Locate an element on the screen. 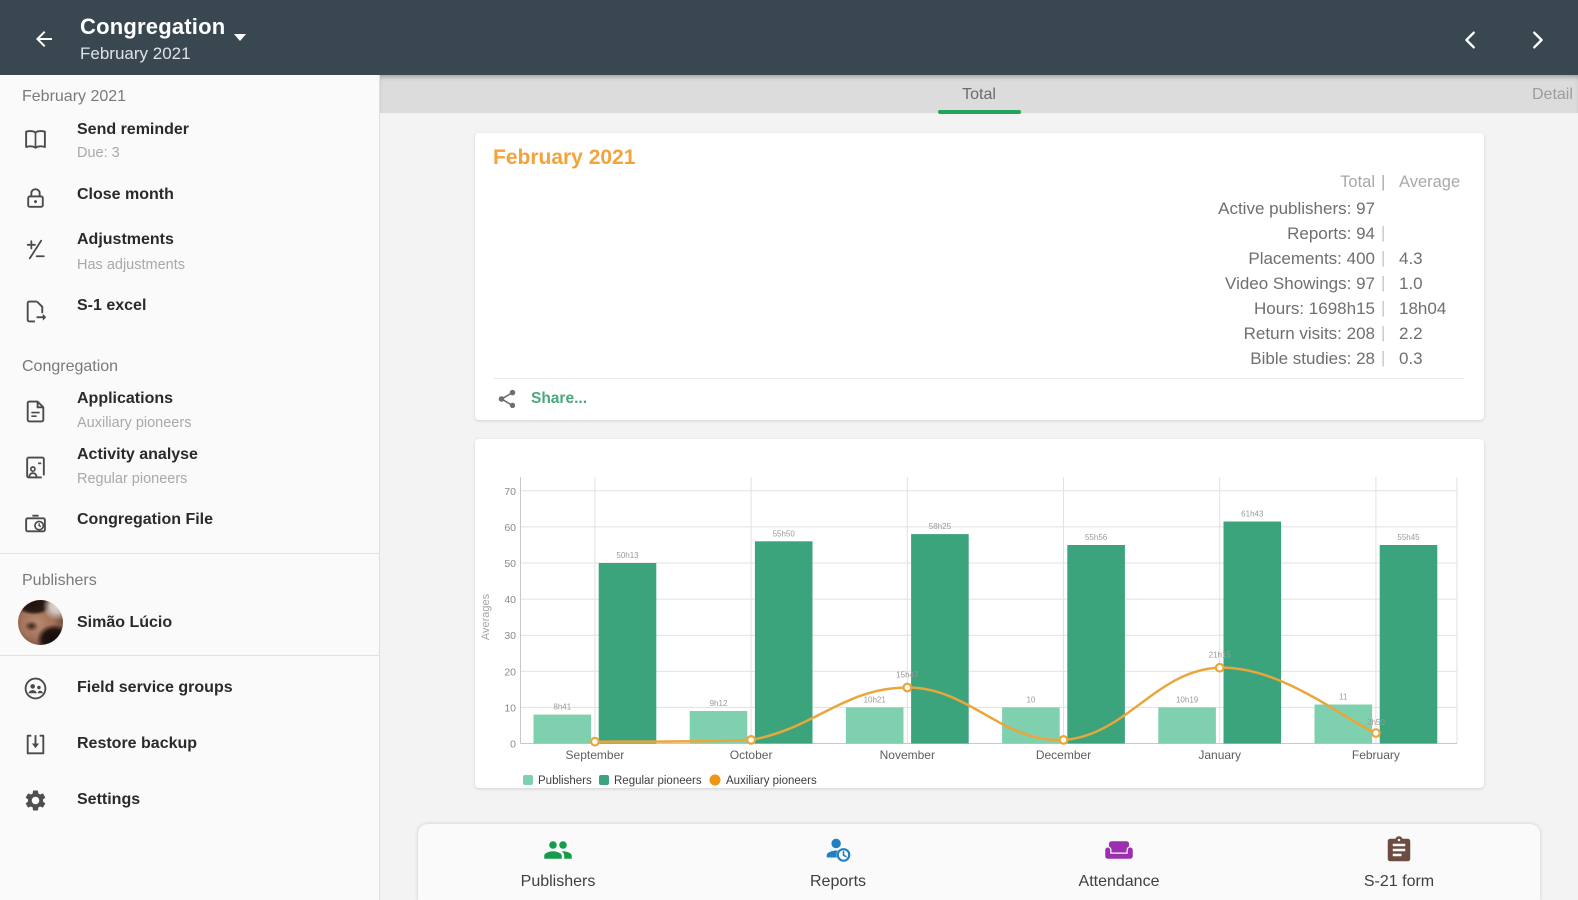  svg-text: 0 is located at coordinates (513, 745).